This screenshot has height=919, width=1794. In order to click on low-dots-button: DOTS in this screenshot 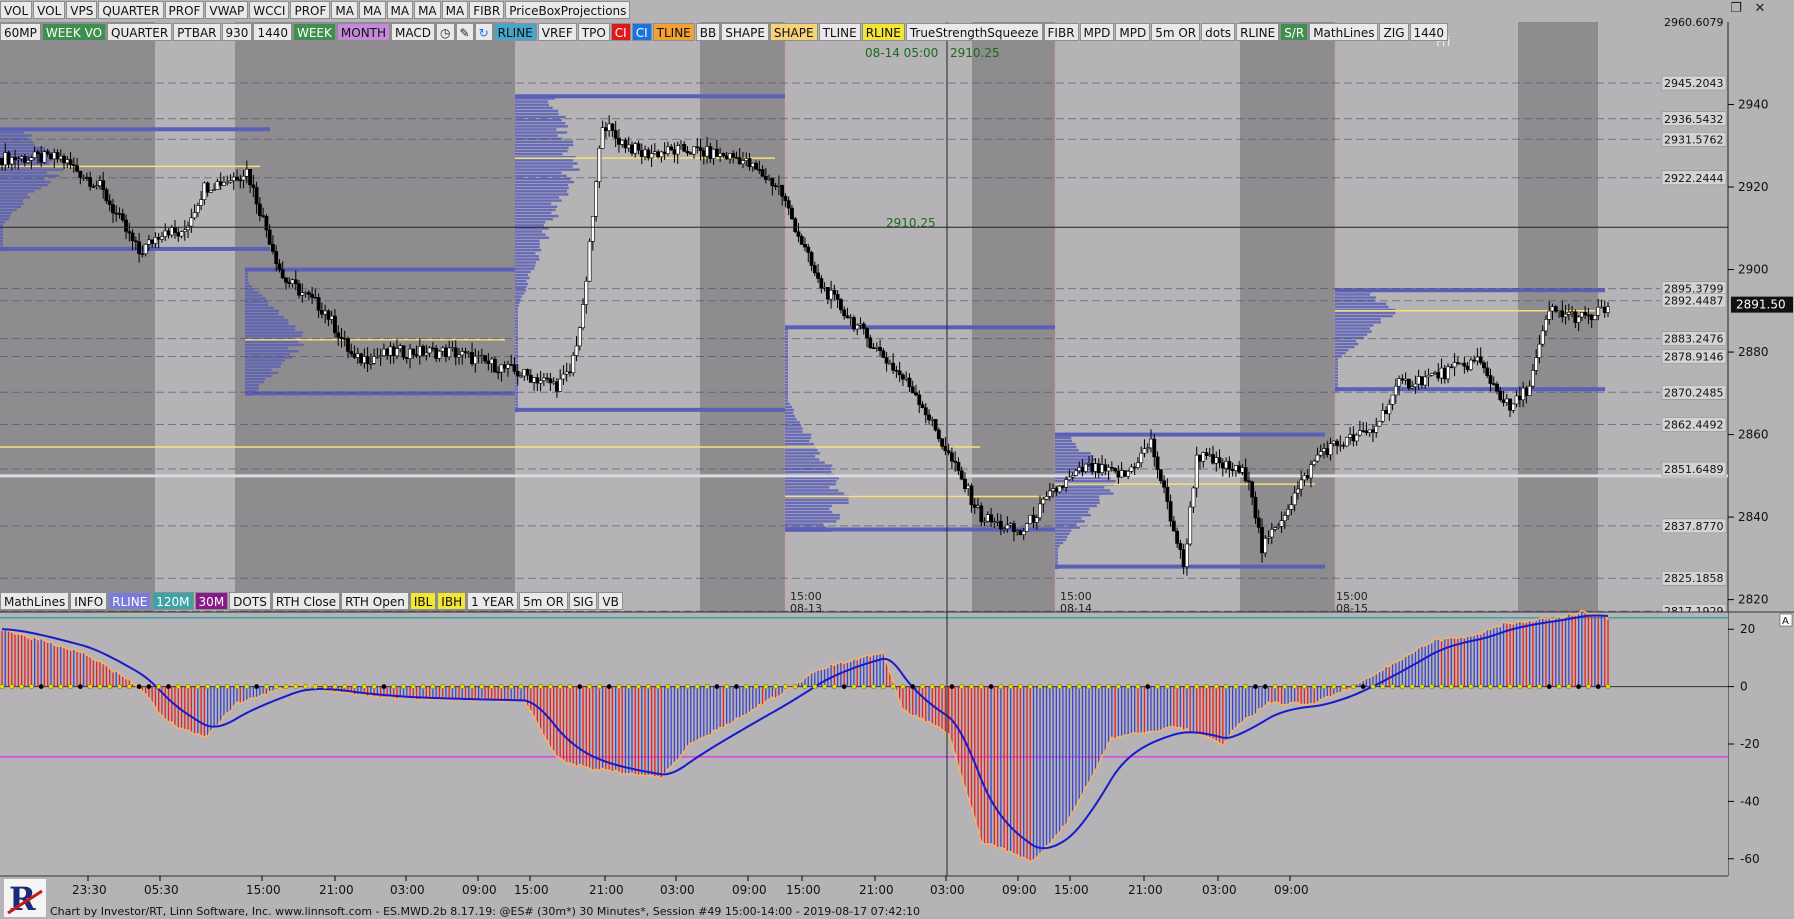, I will do `click(250, 601)`.